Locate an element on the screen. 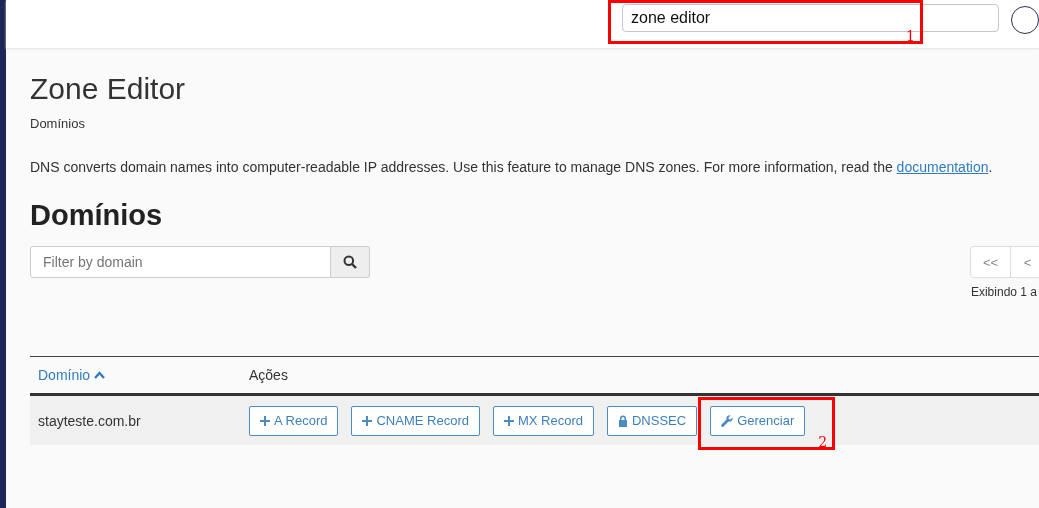  action-button: Gerenciar is located at coordinates (758, 420).